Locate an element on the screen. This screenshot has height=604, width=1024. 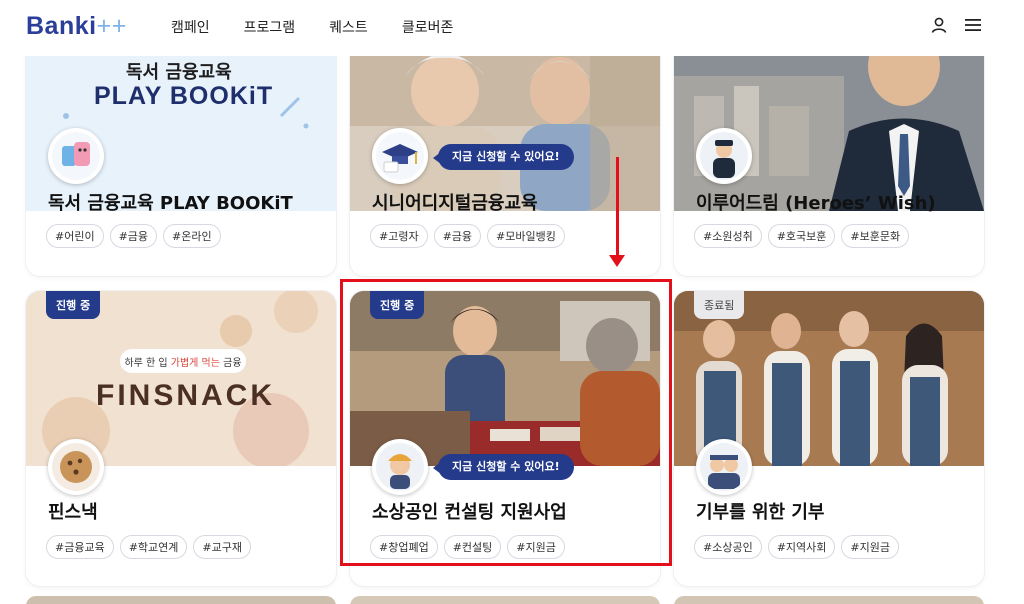
card-tags: #금융교육 #학교연계 #교구재 is located at coordinates (148, 547).